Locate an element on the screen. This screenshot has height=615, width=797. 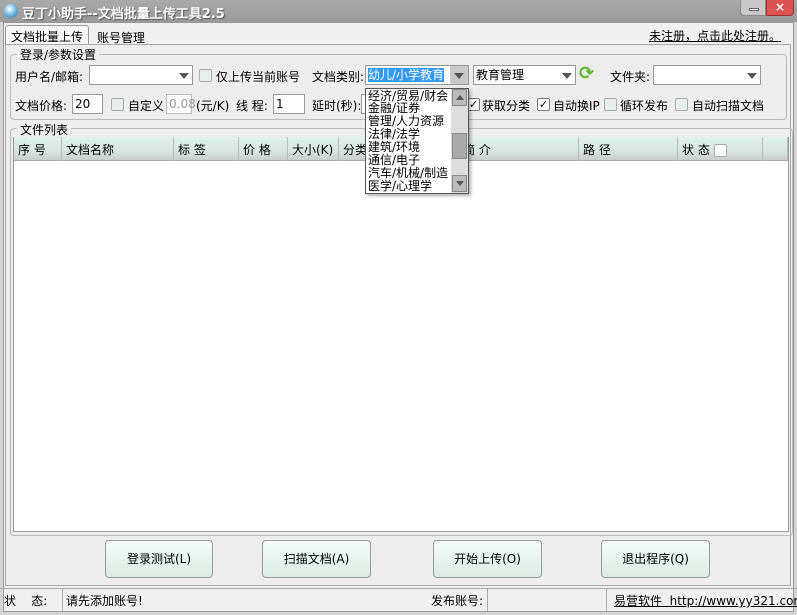
statusbar-divider is located at coordinates (398, 588).